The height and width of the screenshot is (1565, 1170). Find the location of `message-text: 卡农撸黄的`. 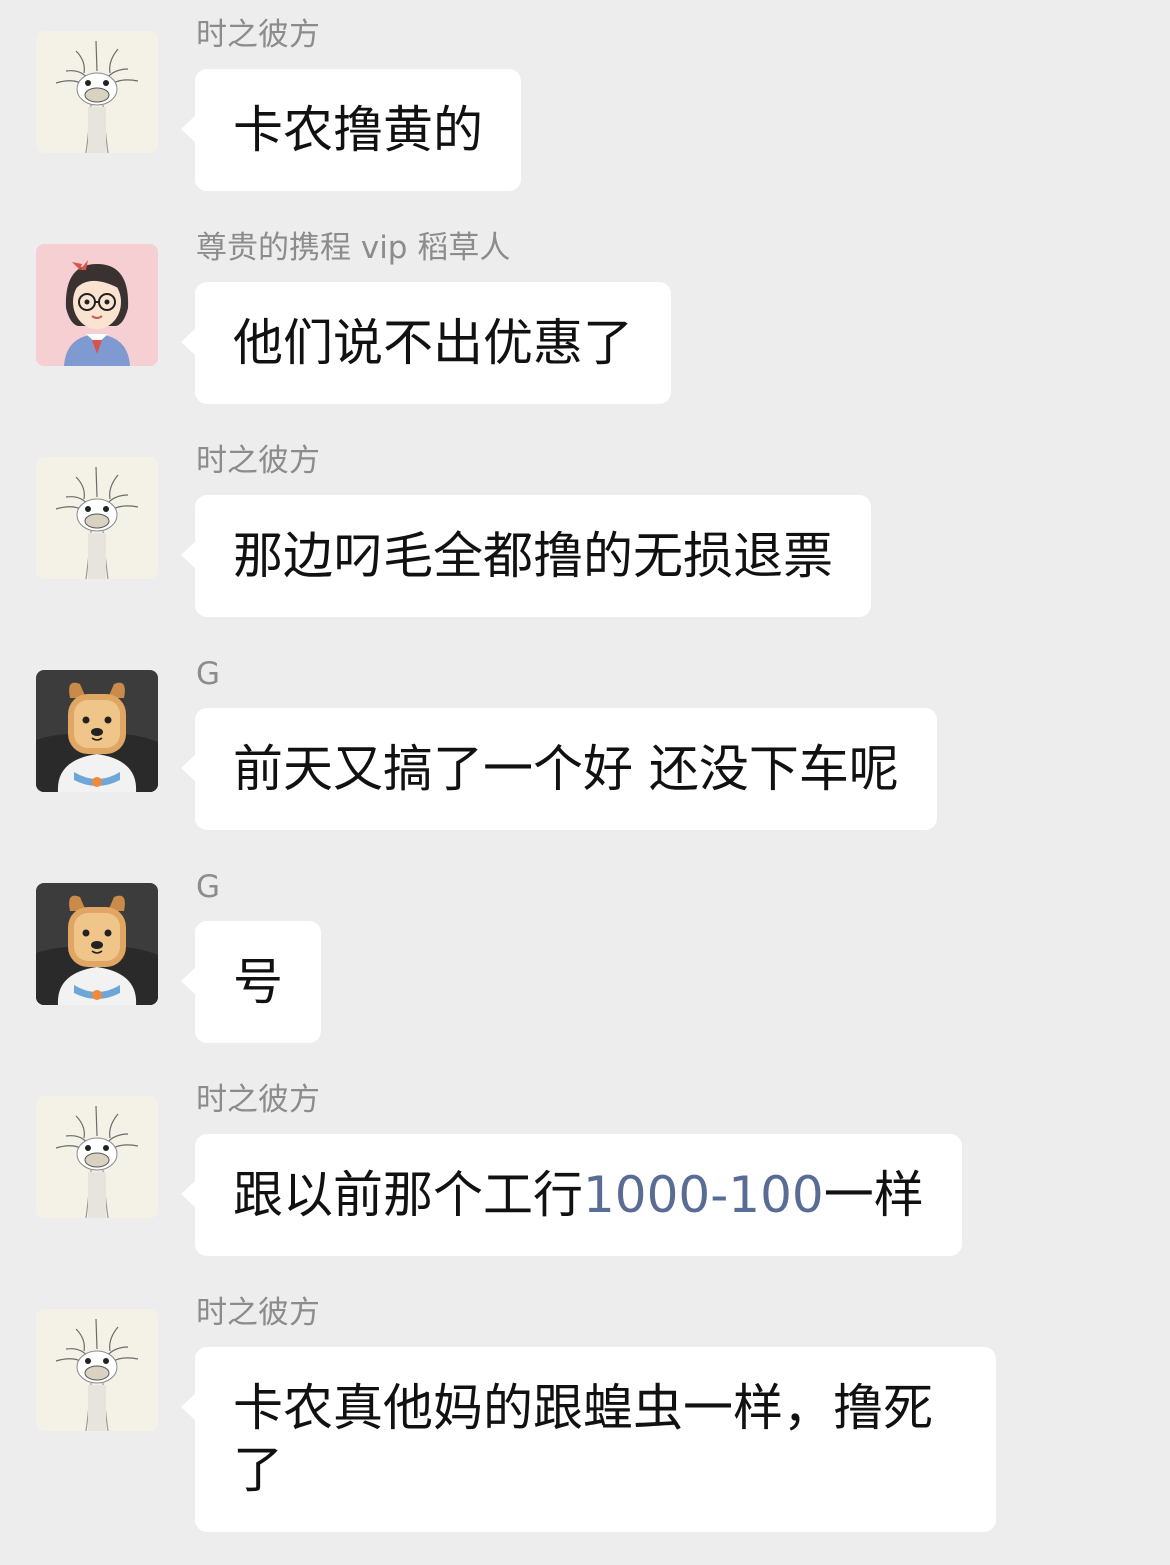

message-text: 卡农撸黄的 is located at coordinates (358, 130).